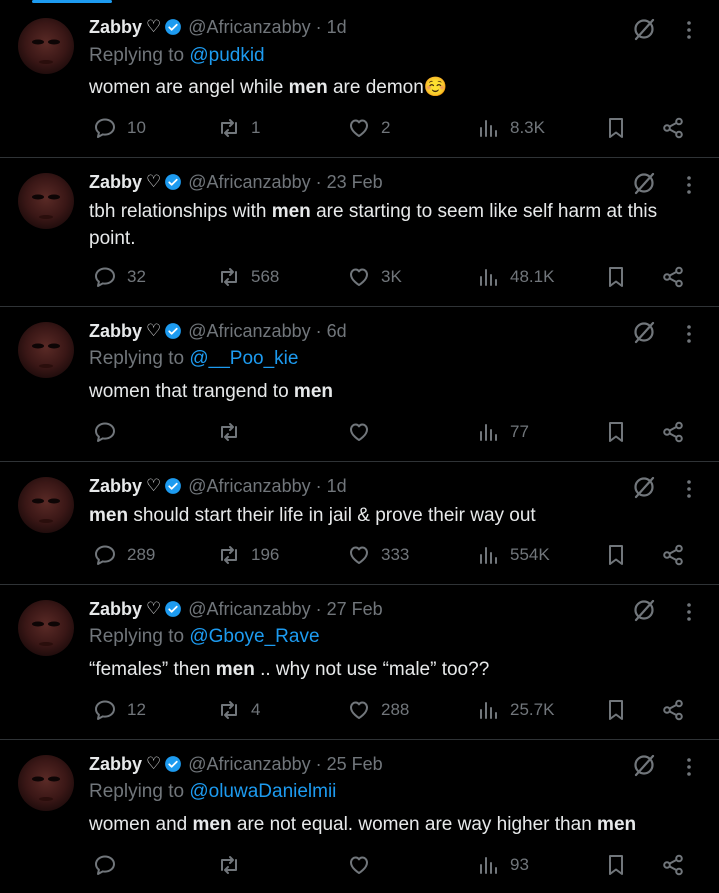 The image size is (719, 893). Describe the element at coordinates (238, 128) in the screenshot. I see `repost-button: 1` at that location.